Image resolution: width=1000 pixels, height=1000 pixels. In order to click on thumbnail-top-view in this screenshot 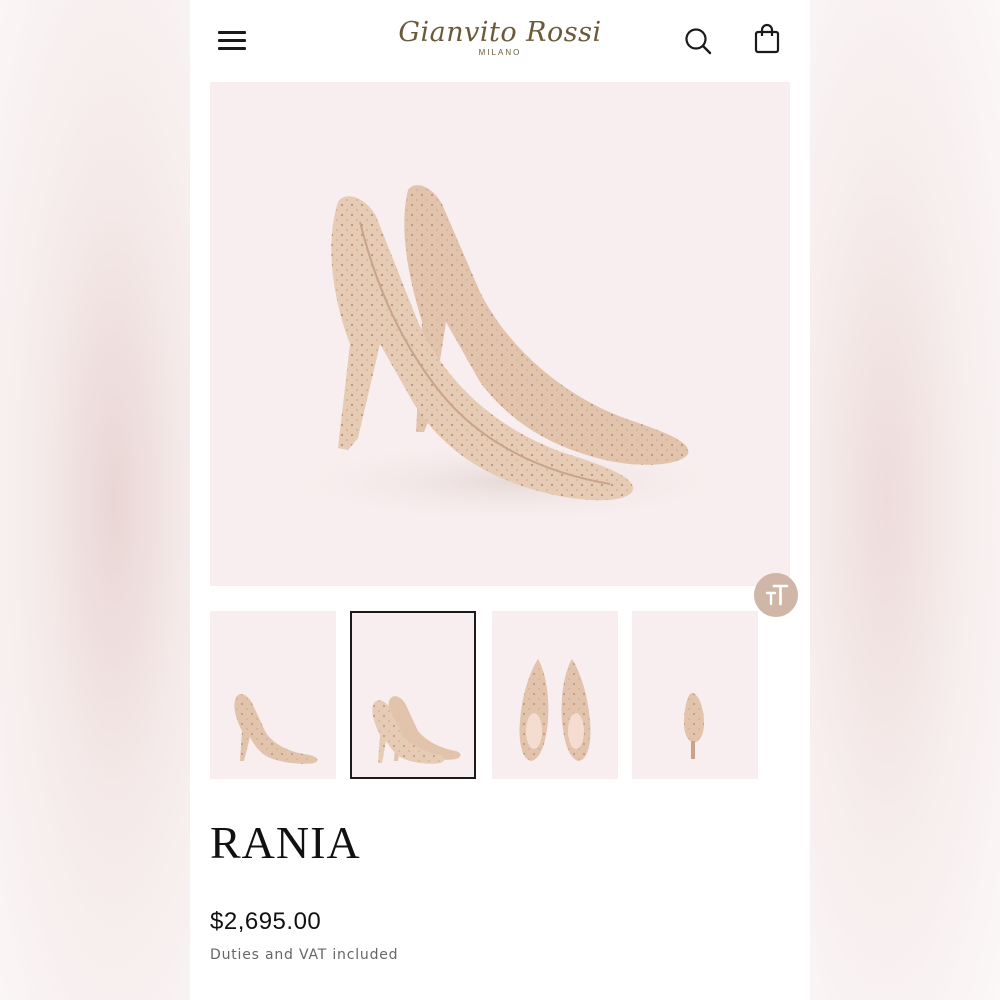, I will do `click(555, 695)`.